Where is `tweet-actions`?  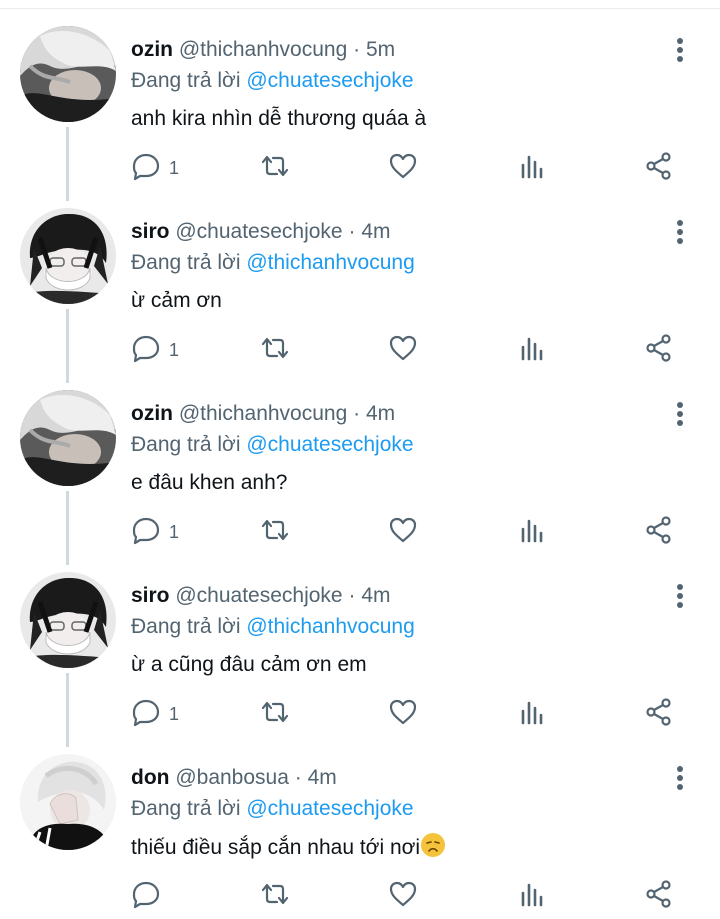
tweet-actions is located at coordinates (411, 896).